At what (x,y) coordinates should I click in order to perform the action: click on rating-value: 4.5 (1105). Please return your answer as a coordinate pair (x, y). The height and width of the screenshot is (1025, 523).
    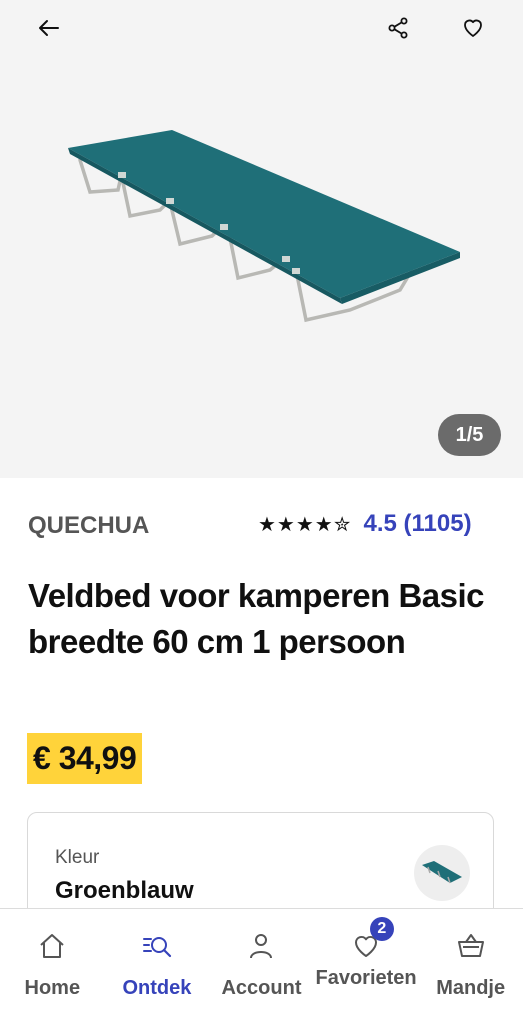
    Looking at the image, I should click on (417, 524).